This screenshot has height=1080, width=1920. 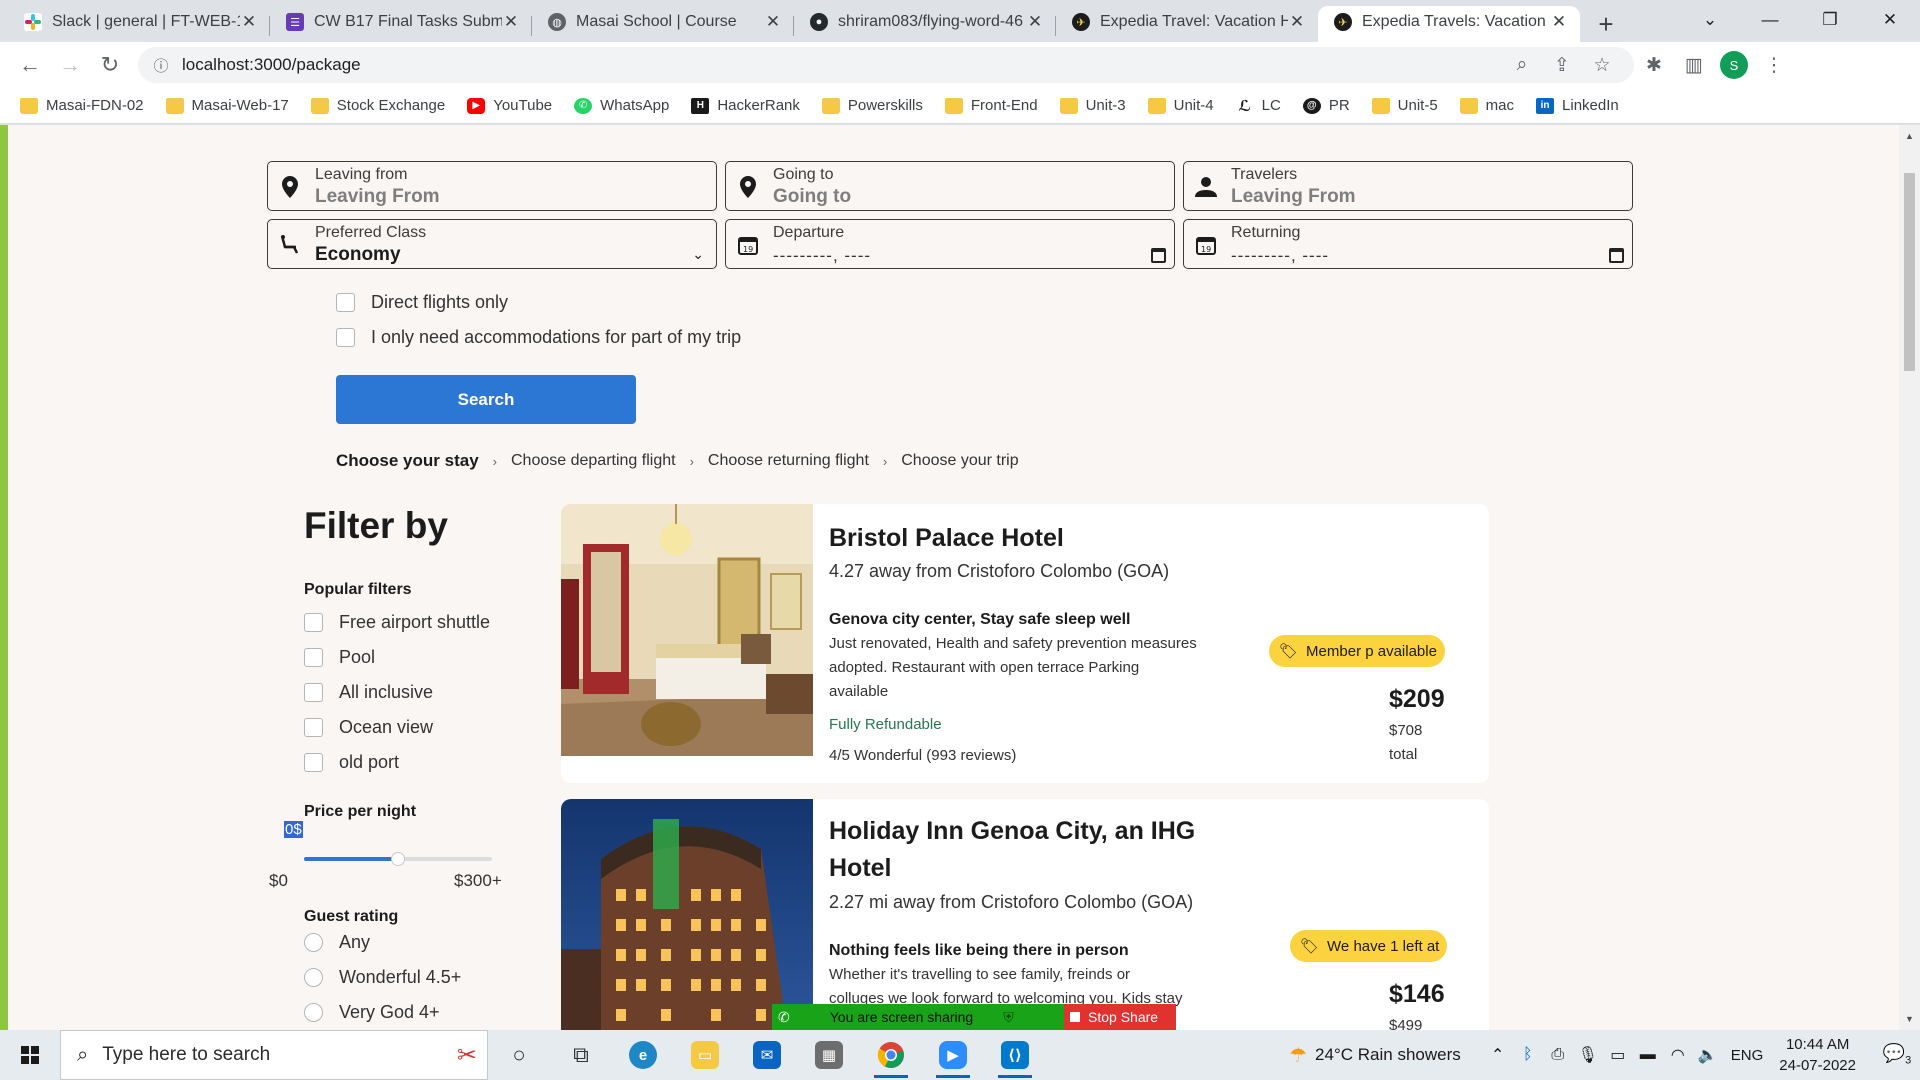 I want to click on bookmark-item: mac, so click(x=1486, y=105).